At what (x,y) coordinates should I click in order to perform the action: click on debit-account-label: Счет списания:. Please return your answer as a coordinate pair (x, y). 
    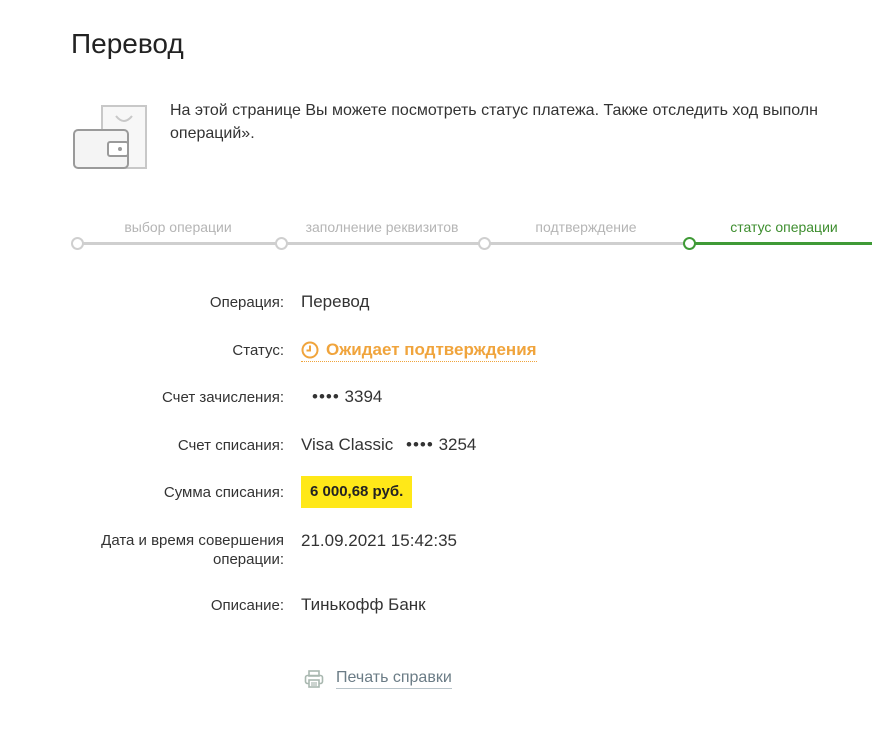
    Looking at the image, I should click on (230, 445).